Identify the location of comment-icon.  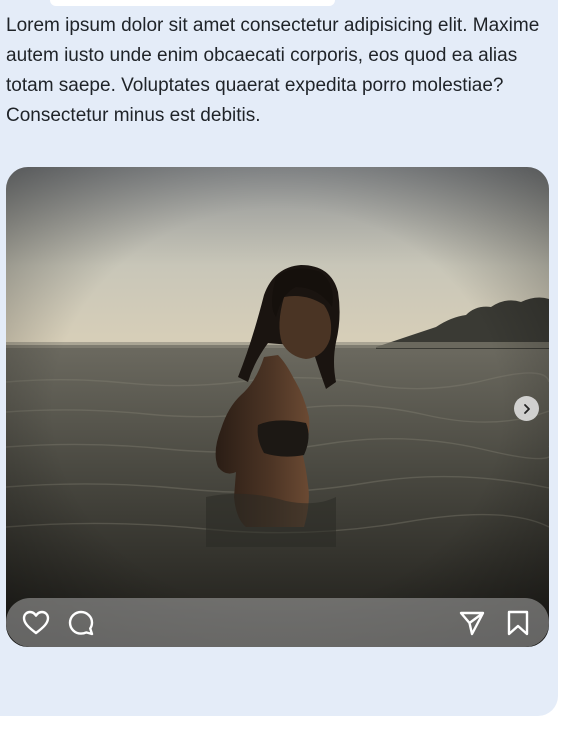
(81, 623).